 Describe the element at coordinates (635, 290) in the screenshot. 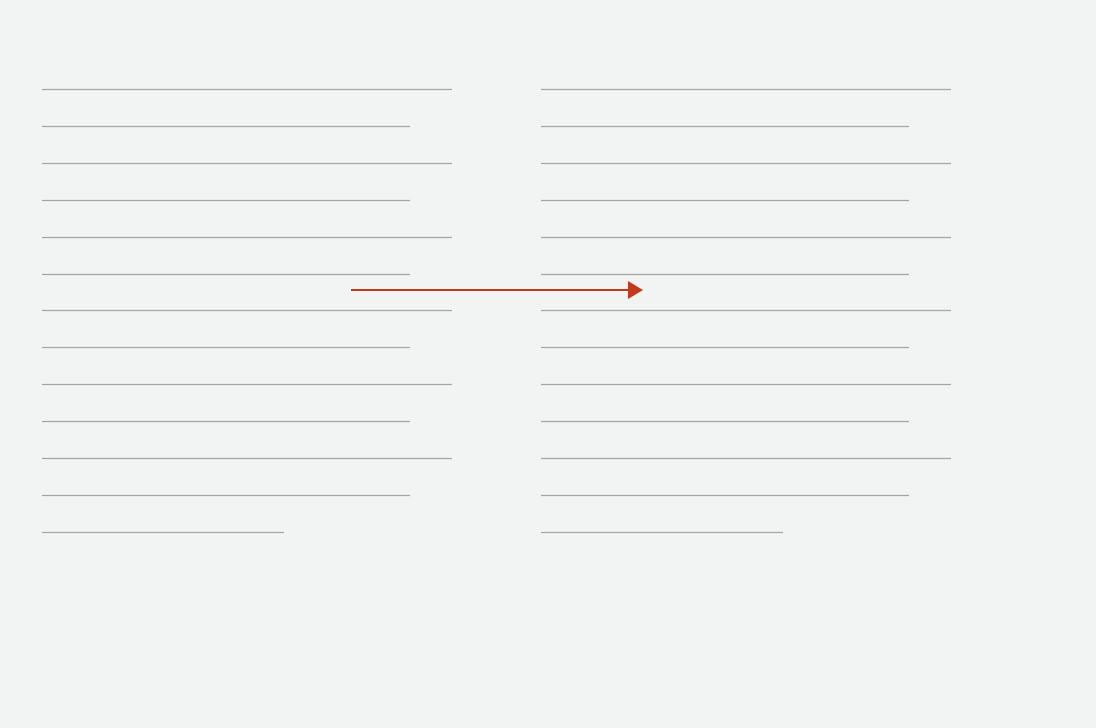

I see `arrow-head-icon` at that location.